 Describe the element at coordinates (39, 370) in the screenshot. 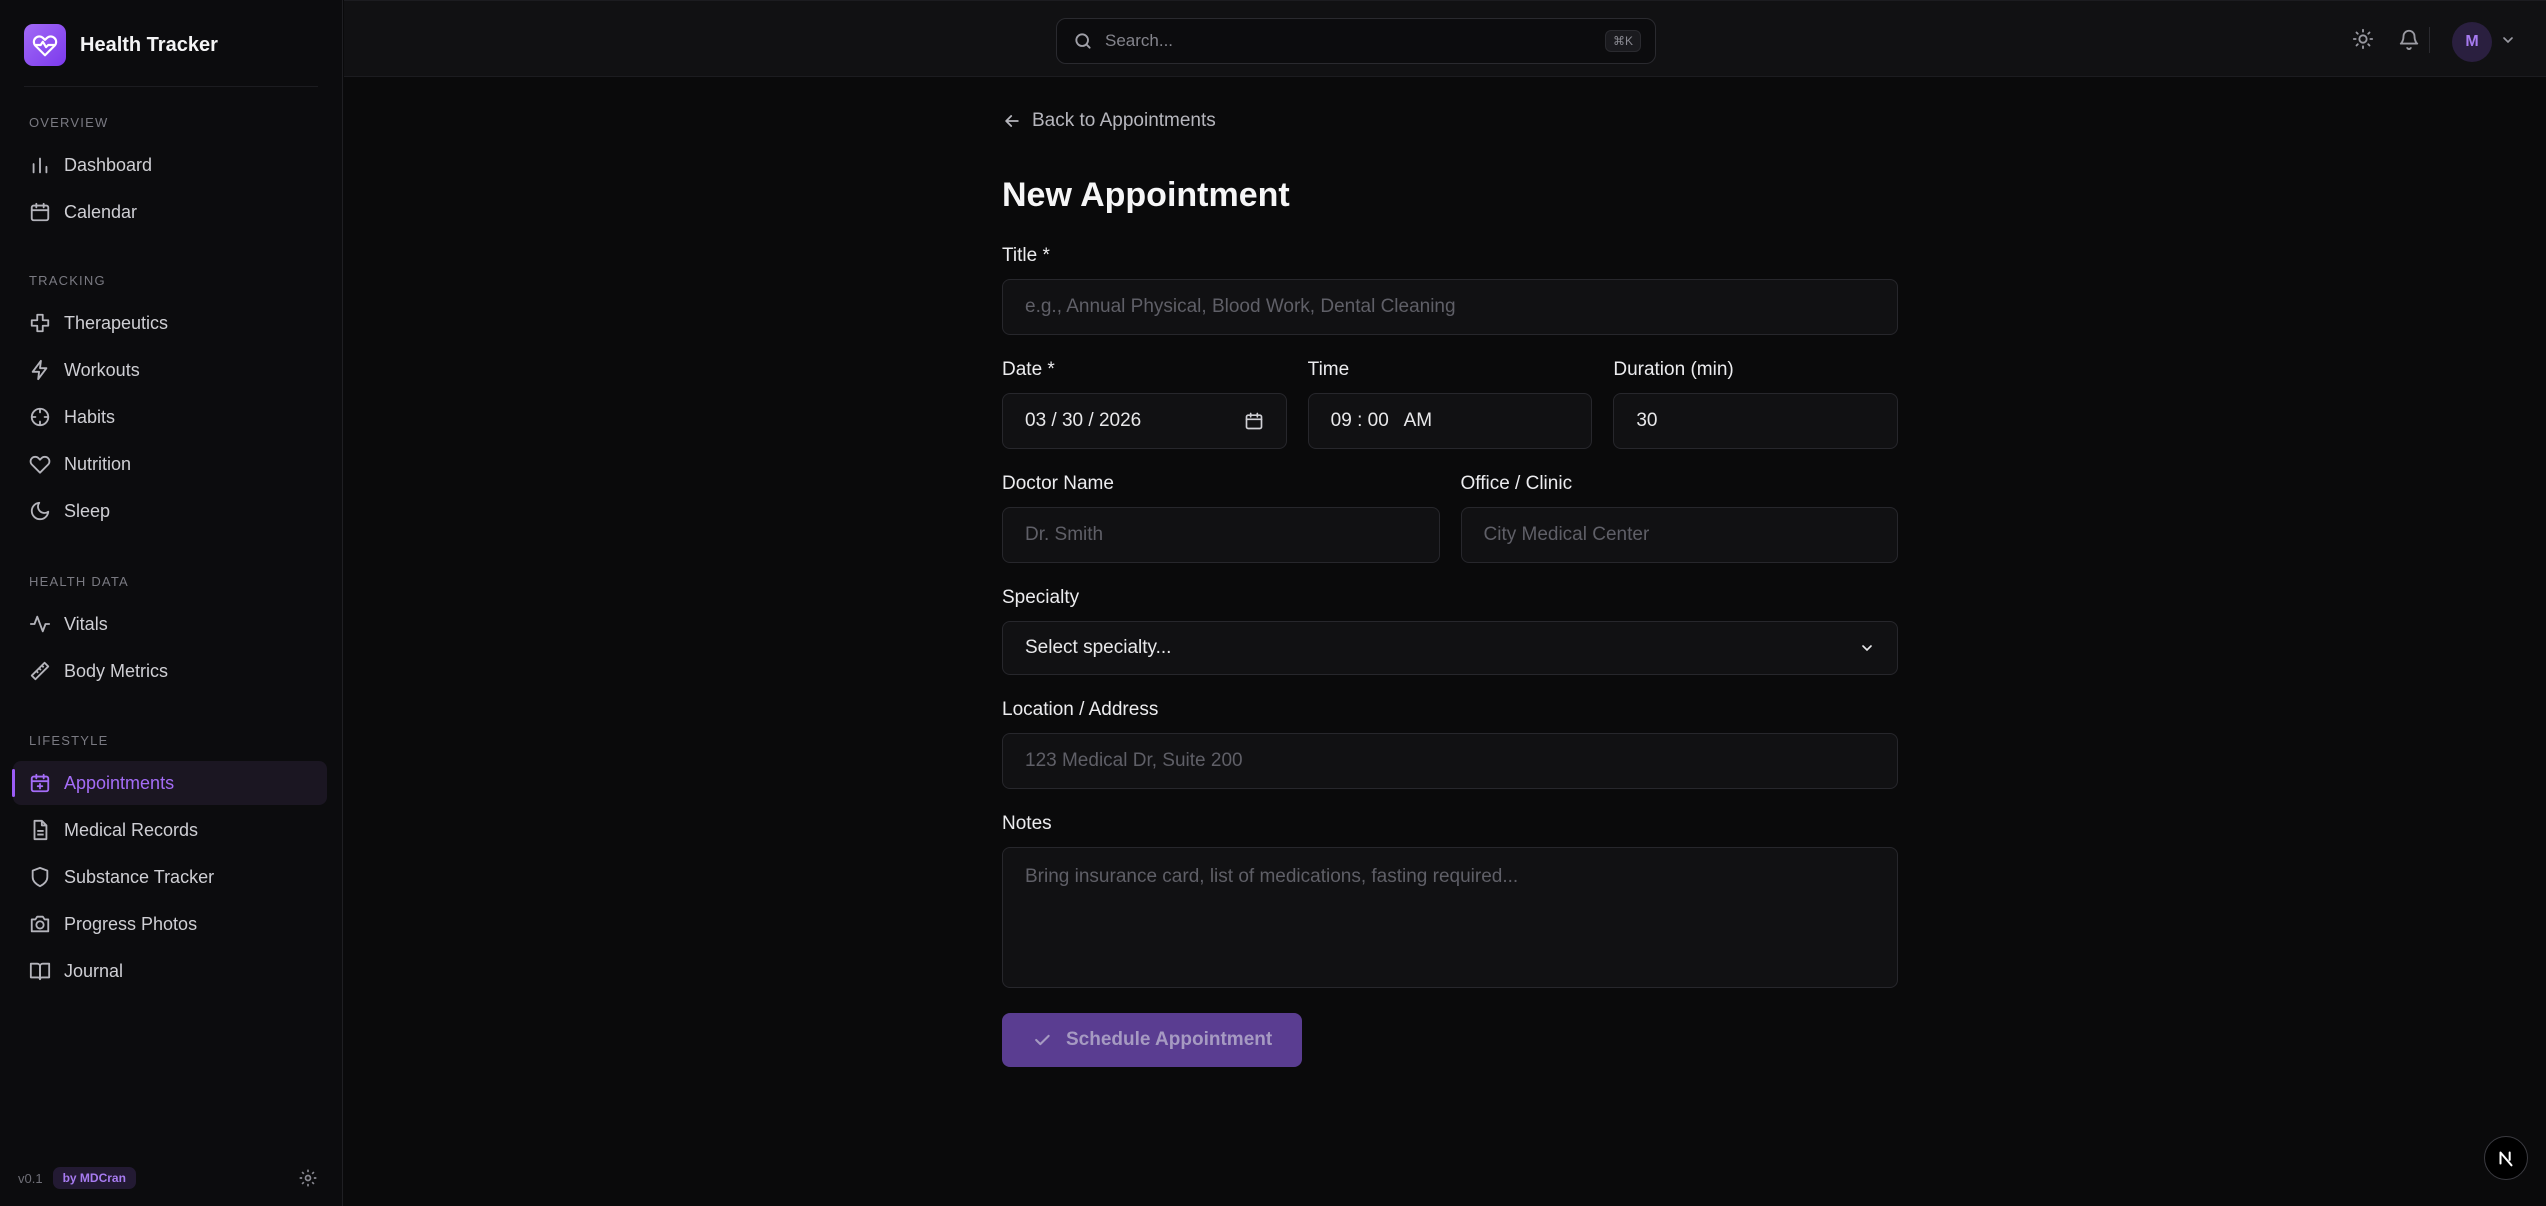

I see `lightning-icon` at that location.